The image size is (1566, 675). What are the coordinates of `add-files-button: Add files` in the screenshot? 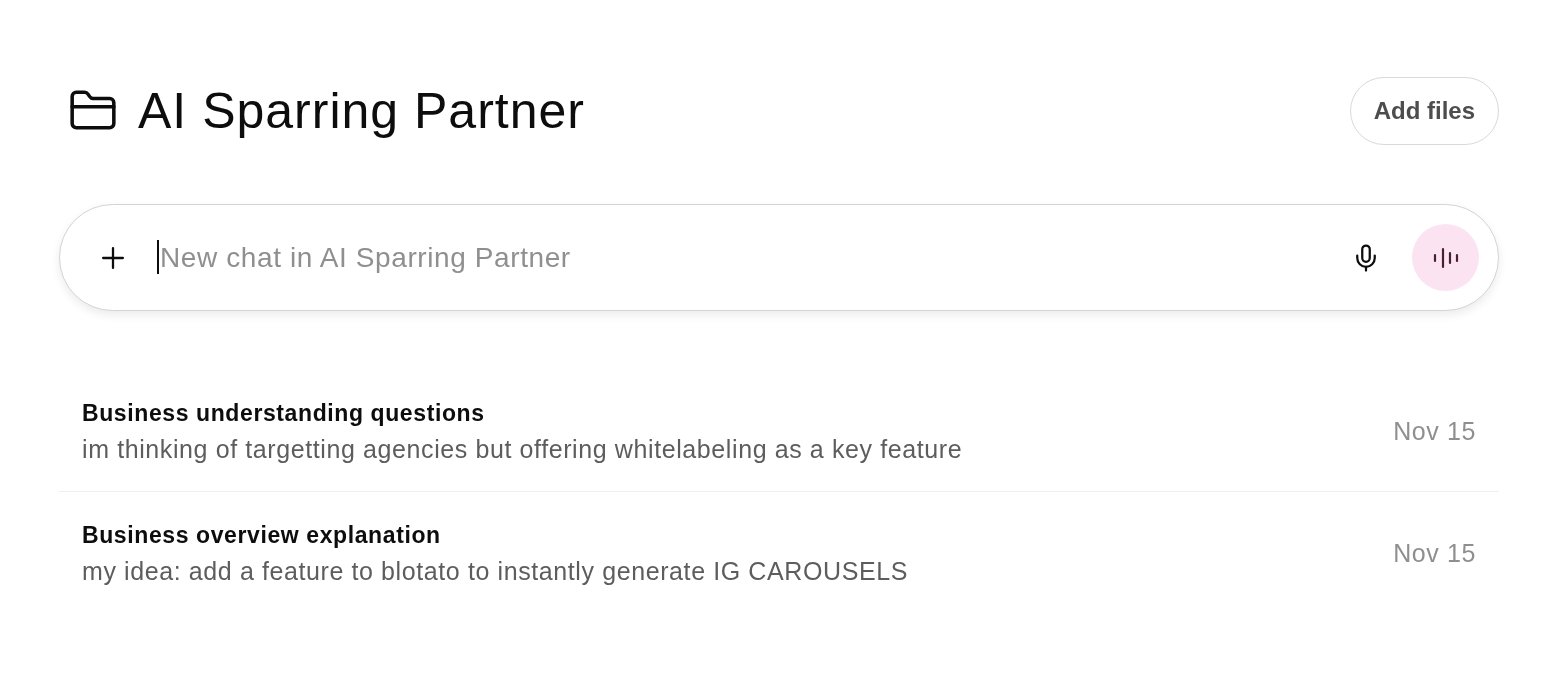 It's located at (1424, 111).